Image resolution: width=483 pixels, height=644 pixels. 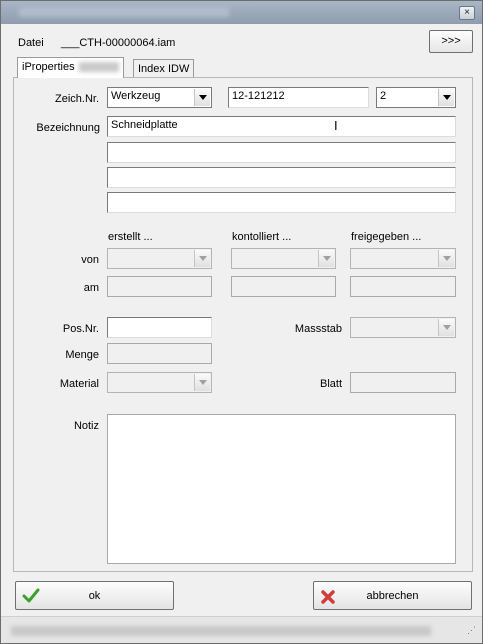 What do you see at coordinates (159, 327) in the screenshot?
I see `posnr-input` at bounding box center [159, 327].